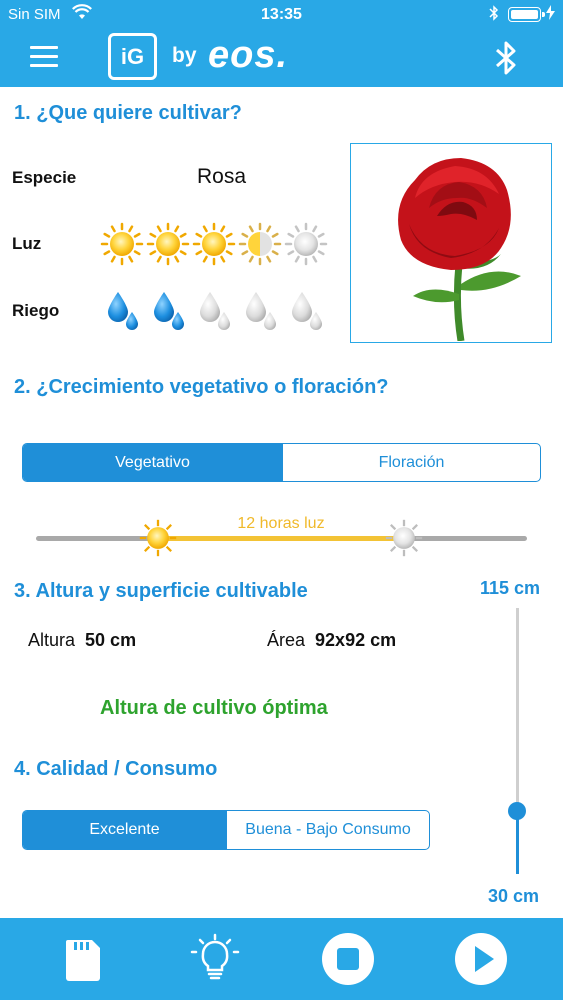 The width and height of the screenshot is (563, 1000). What do you see at coordinates (281, 523) in the screenshot?
I see `light-hours-label: 12 horas luz` at bounding box center [281, 523].